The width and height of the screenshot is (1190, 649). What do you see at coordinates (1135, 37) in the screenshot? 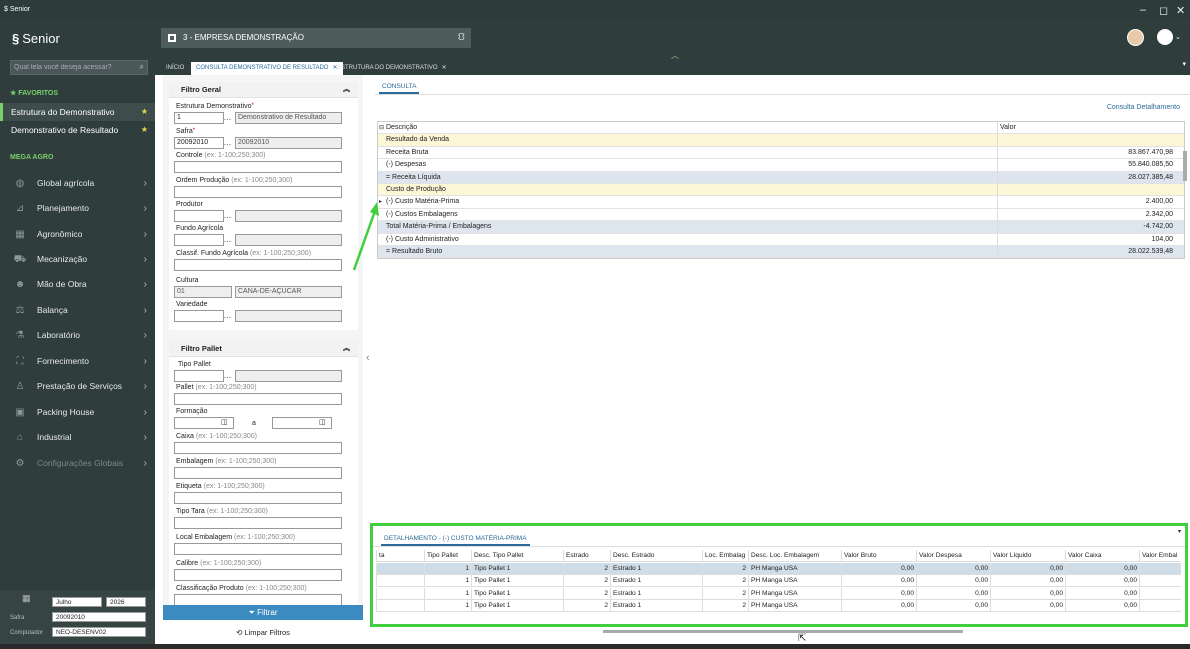
I see `avatar` at bounding box center [1135, 37].